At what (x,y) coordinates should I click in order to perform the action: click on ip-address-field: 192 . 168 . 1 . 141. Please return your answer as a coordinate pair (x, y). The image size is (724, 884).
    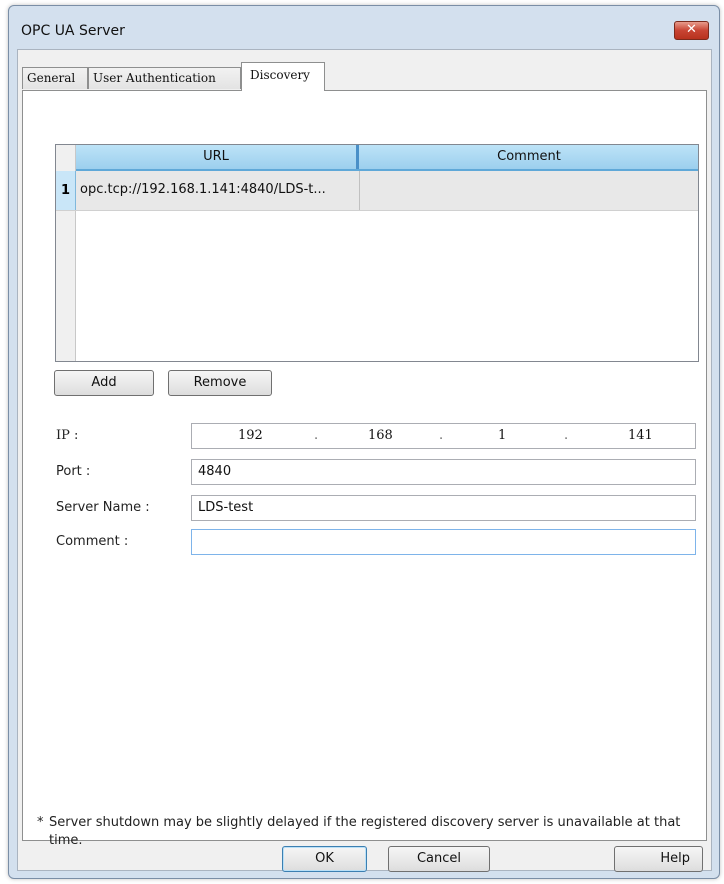
    Looking at the image, I should click on (443, 436).